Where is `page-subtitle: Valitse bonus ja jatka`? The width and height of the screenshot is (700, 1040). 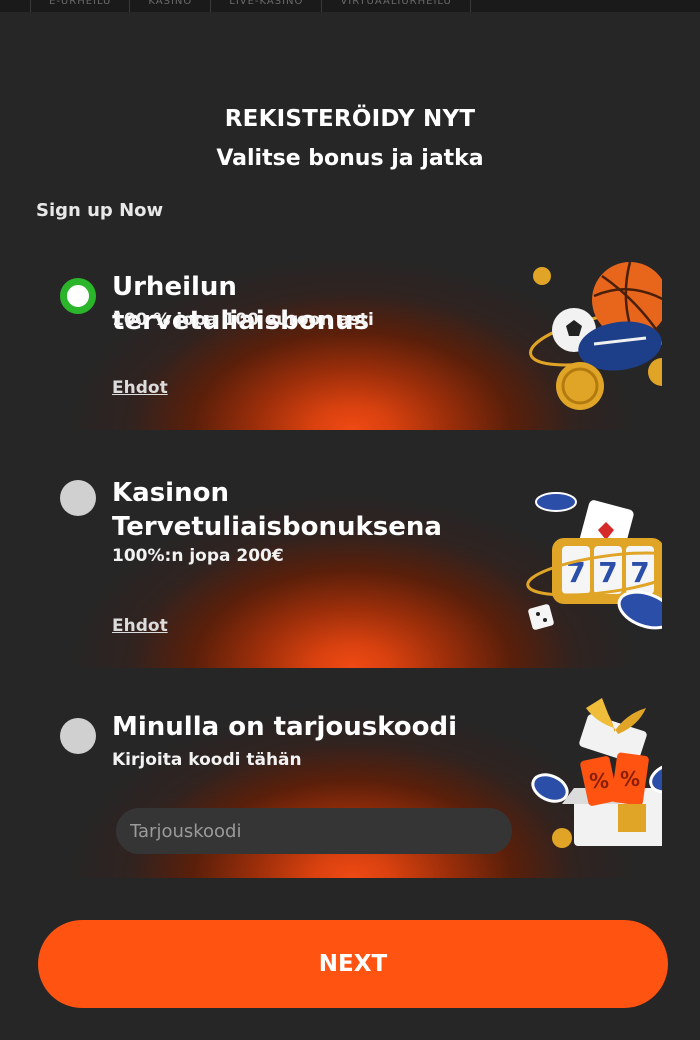 page-subtitle: Valitse bonus ja jatka is located at coordinates (350, 158).